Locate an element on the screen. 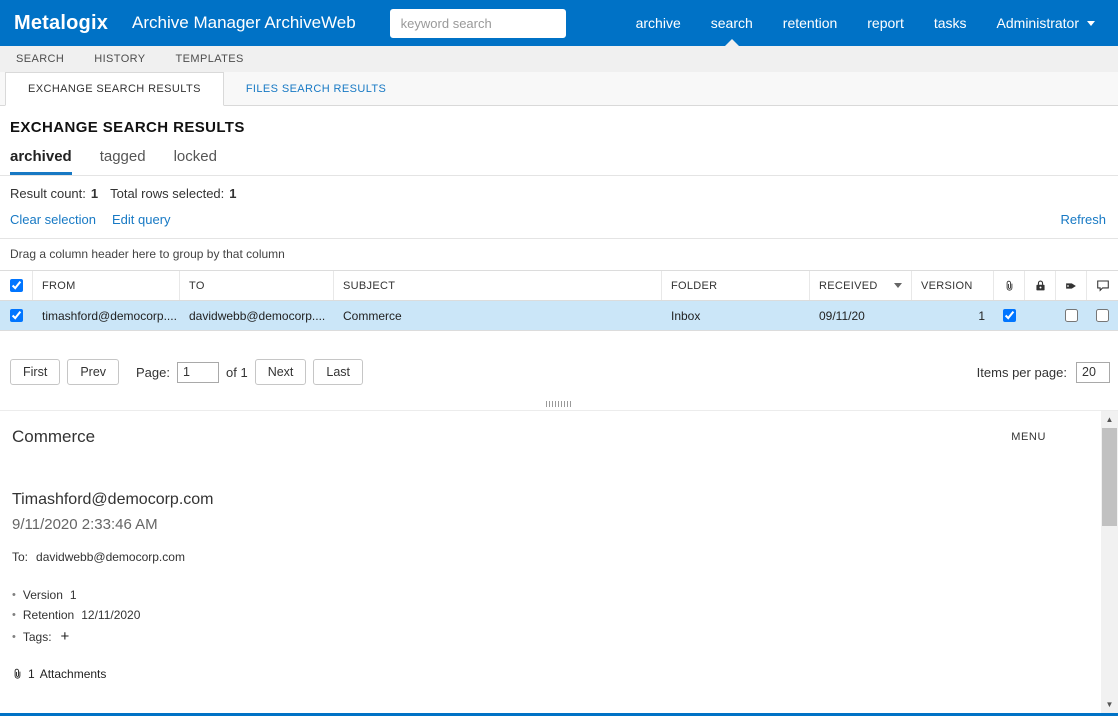  column-header-attachment is located at coordinates (1009, 285).